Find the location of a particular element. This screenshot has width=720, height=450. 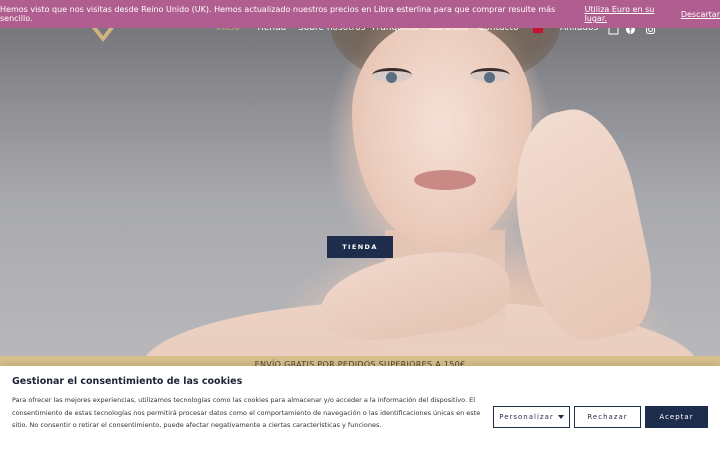

hero-eye-right is located at coordinates (490, 75).